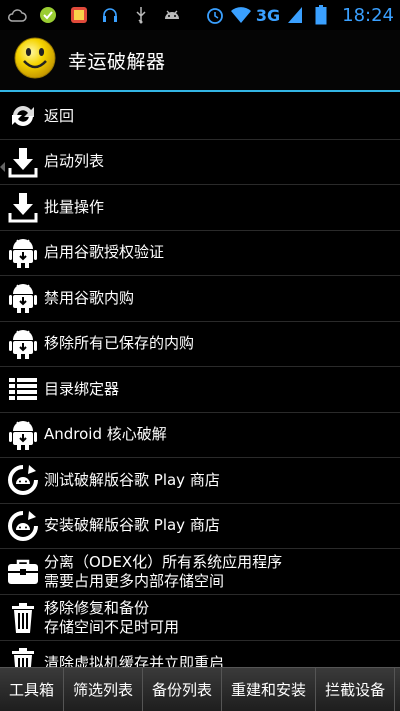  What do you see at coordinates (23, 389) in the screenshot?
I see `list-tree-icon` at bounding box center [23, 389].